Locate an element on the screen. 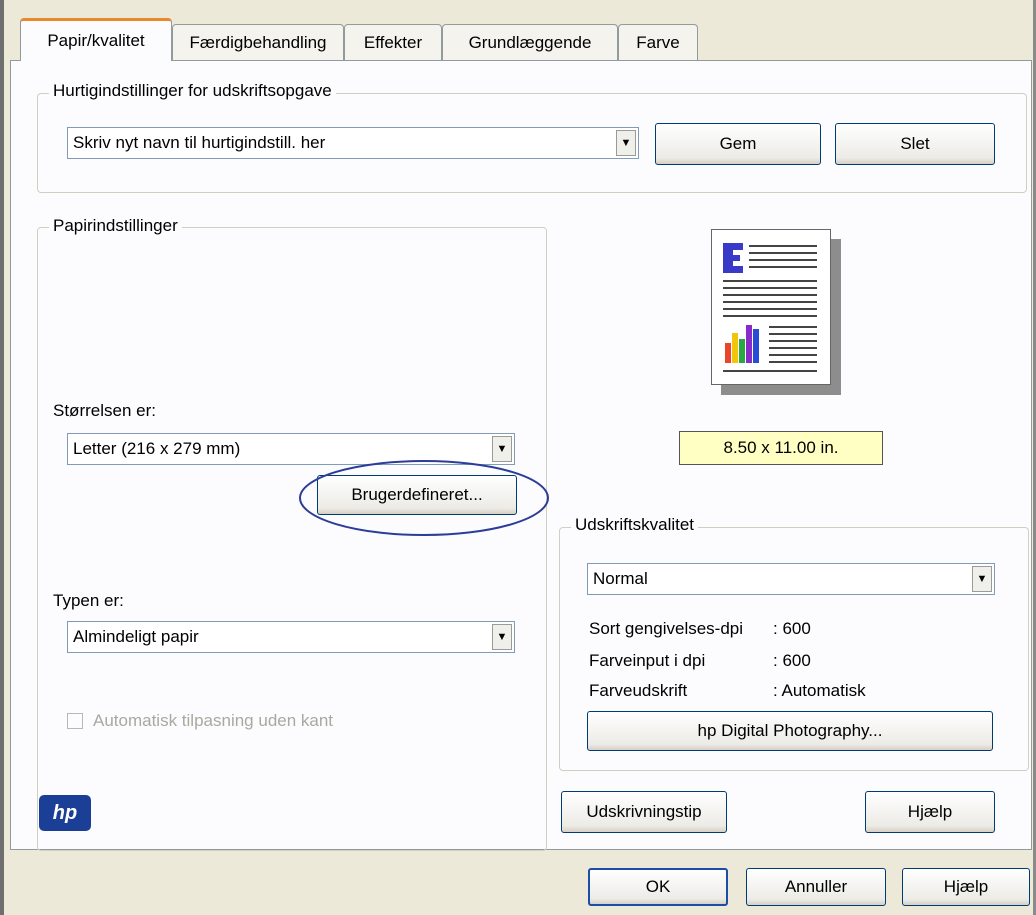 This screenshot has width=1036, height=915. page-dimensions-text: 8.50 x 11.00 in. is located at coordinates (781, 447).